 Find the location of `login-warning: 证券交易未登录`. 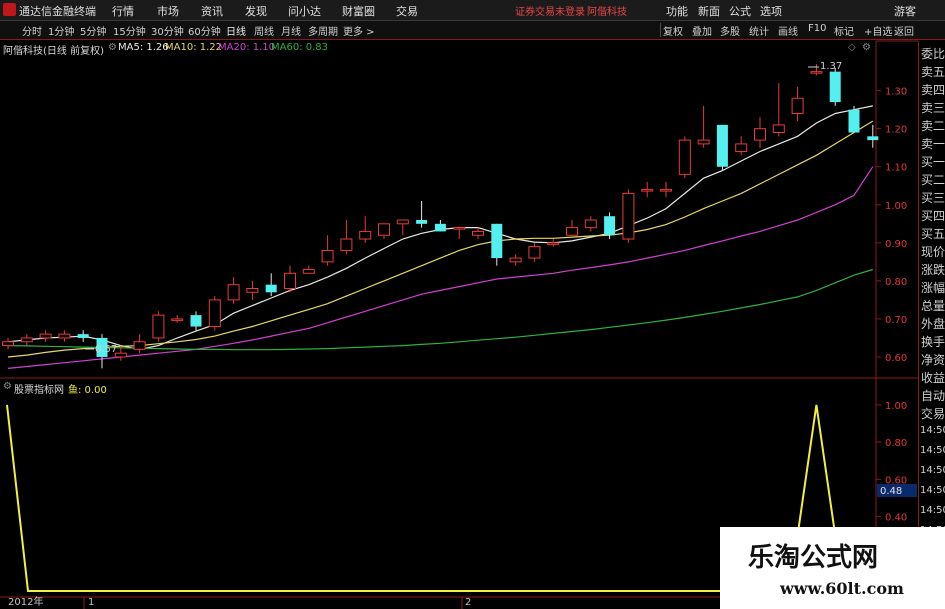

login-warning: 证券交易未登录 is located at coordinates (550, 10).